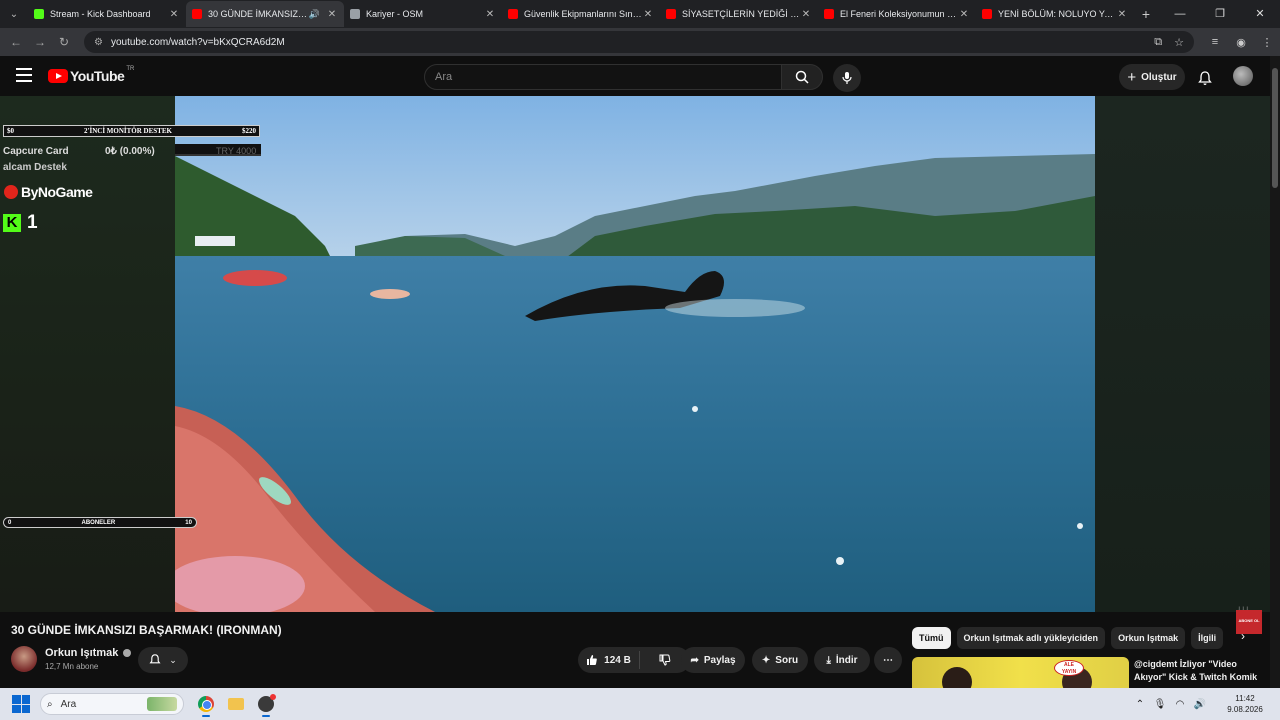  I want to click on browser-tab: SİYASETÇİLERİN YEDİĞİ MECLİS✕, so click(739, 14).